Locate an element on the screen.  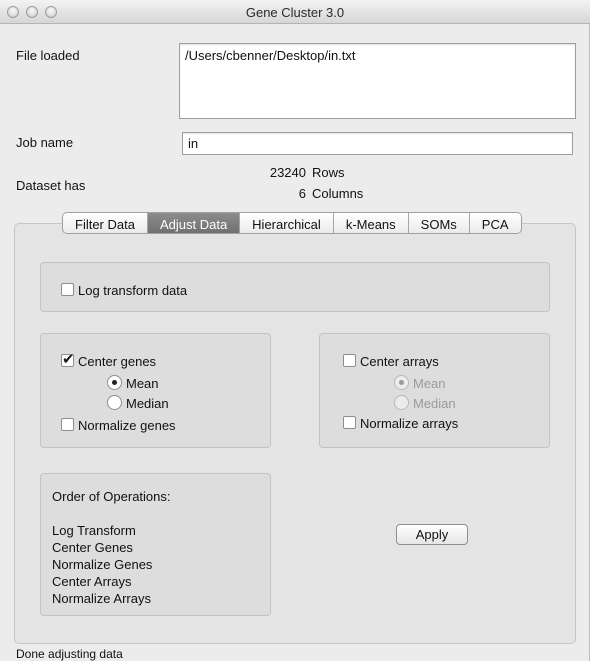
rows-label: Rows is located at coordinates (328, 172).